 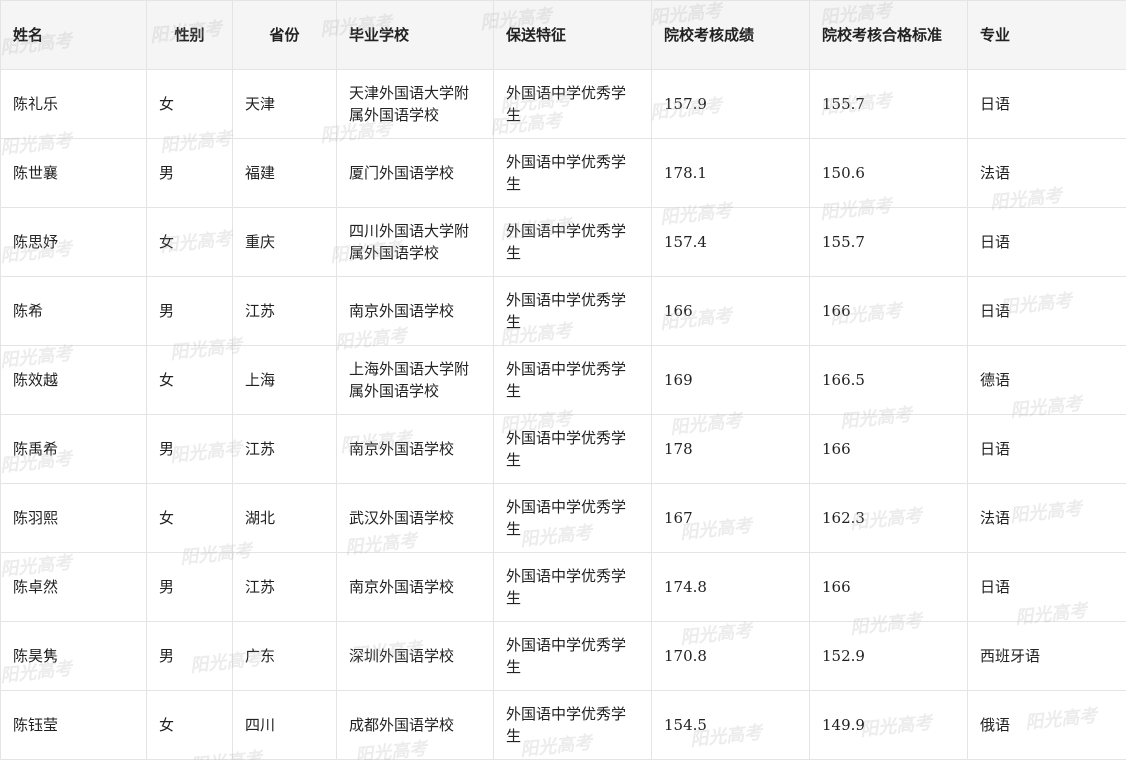 I want to click on header-major: 专业, so click(x=1046, y=35).